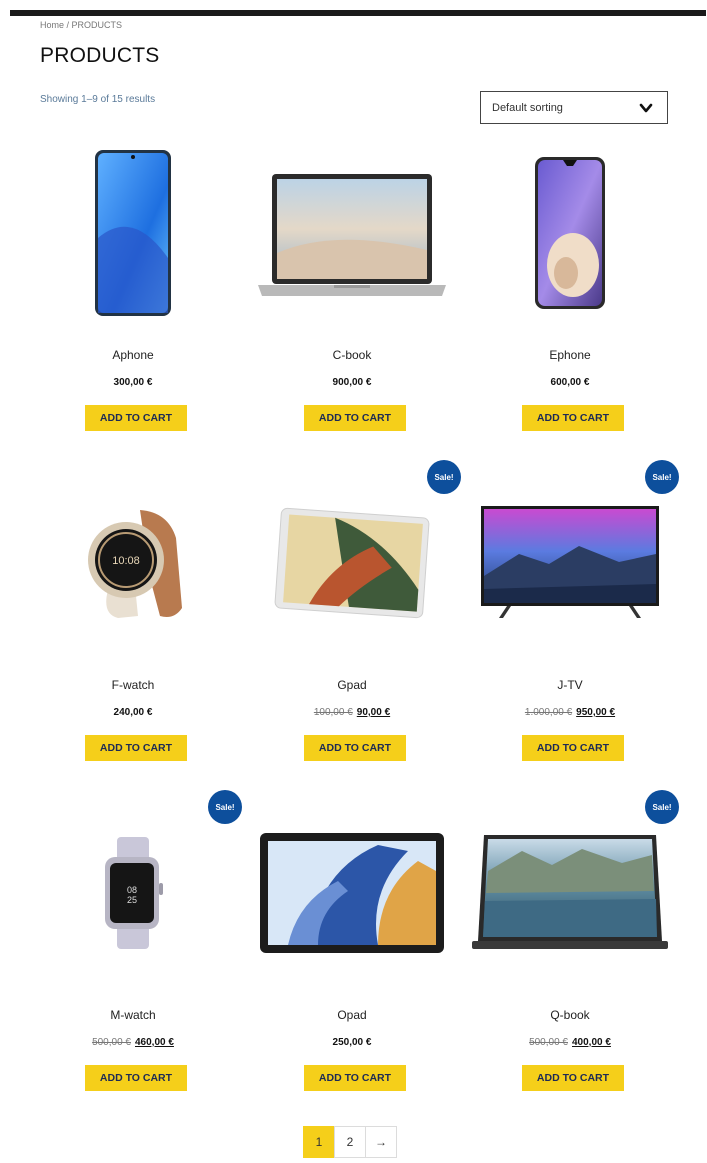  Describe the element at coordinates (126, 561) in the screenshot. I see `svg-text: 10:08` at that location.